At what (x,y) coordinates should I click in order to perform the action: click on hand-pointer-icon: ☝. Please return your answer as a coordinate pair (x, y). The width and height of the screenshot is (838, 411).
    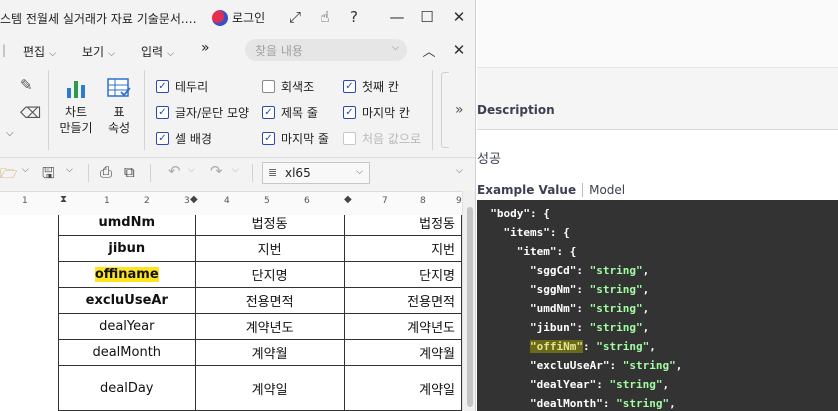
    Looking at the image, I should click on (325, 17).